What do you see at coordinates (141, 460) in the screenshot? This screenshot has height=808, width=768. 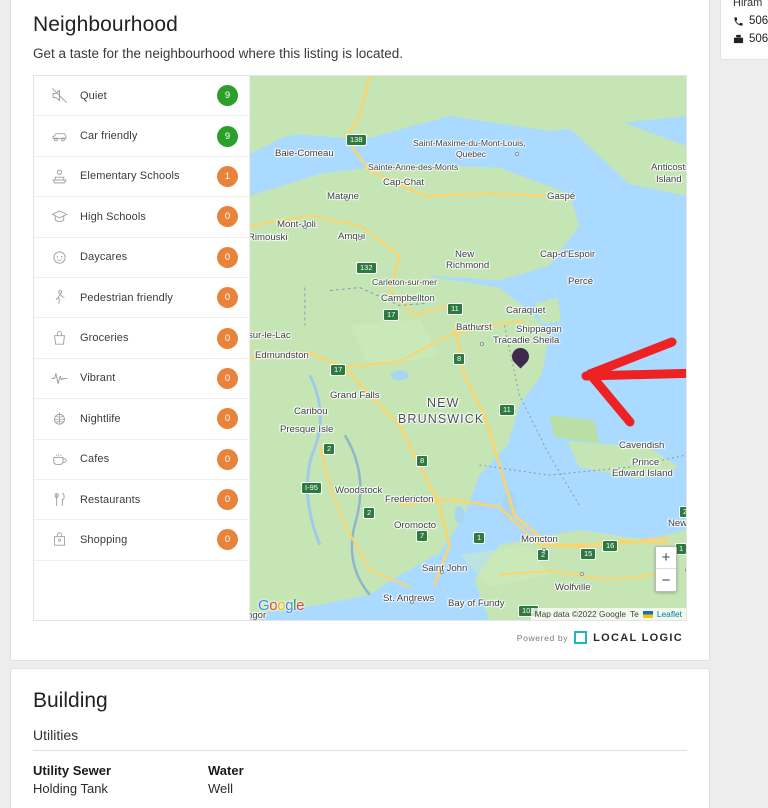 I see `neighbourhood-row: Cafes 0` at bounding box center [141, 460].